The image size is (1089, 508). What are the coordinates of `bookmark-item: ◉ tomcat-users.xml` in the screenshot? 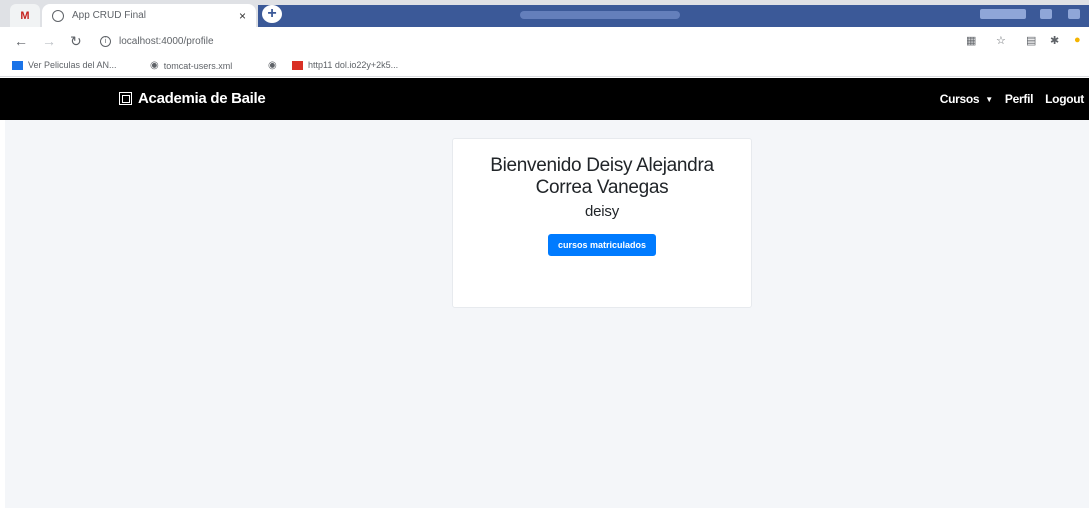 It's located at (191, 65).